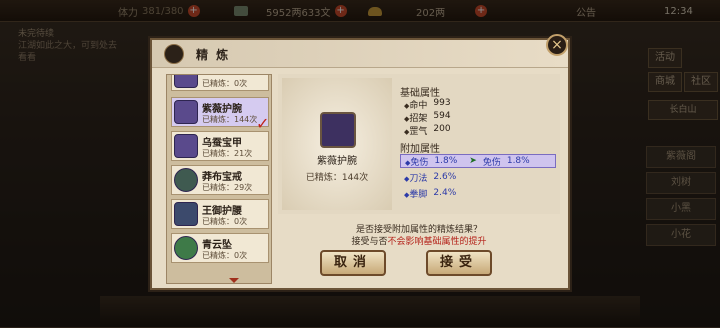  I want to click on attr-name: 免伤, so click(416, 161).